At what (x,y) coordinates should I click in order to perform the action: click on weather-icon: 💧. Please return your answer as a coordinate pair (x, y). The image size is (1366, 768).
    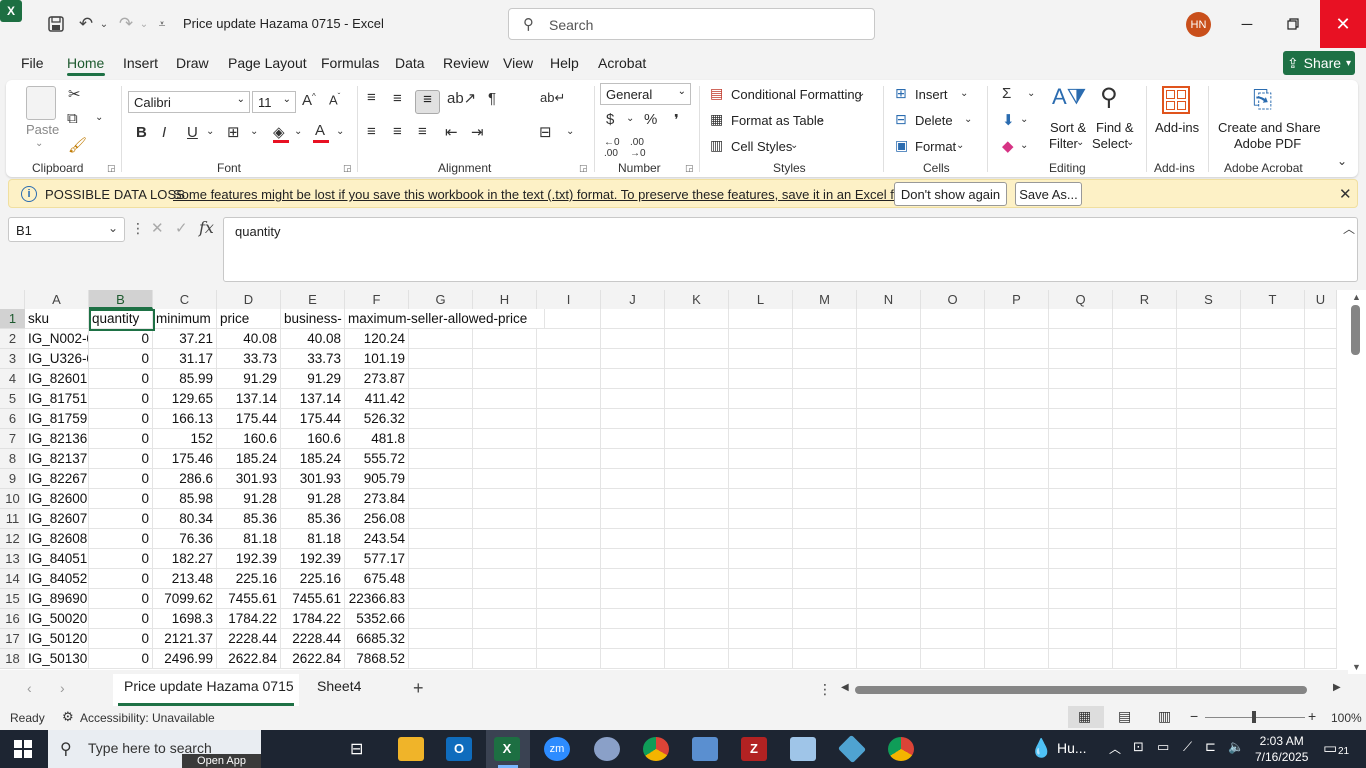
    Looking at the image, I should click on (1041, 748).